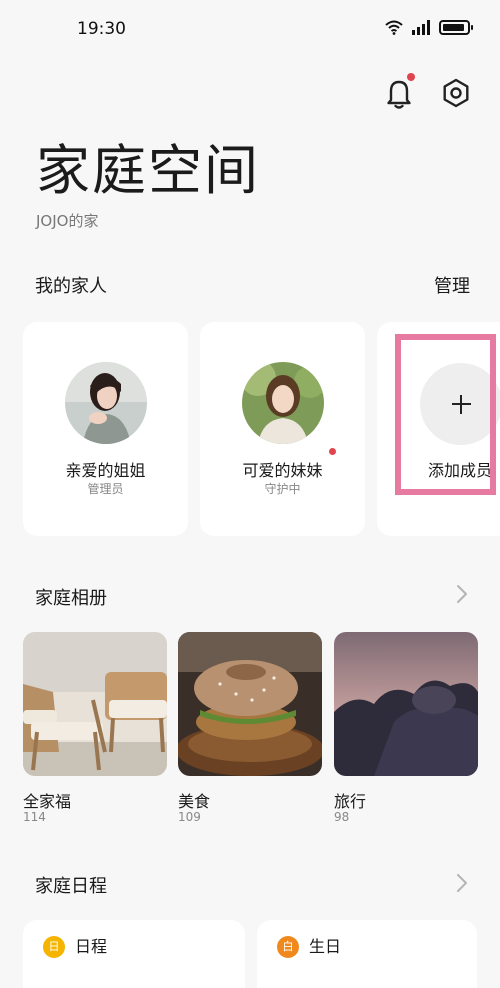  I want to click on status-time: 19:30, so click(101, 29).